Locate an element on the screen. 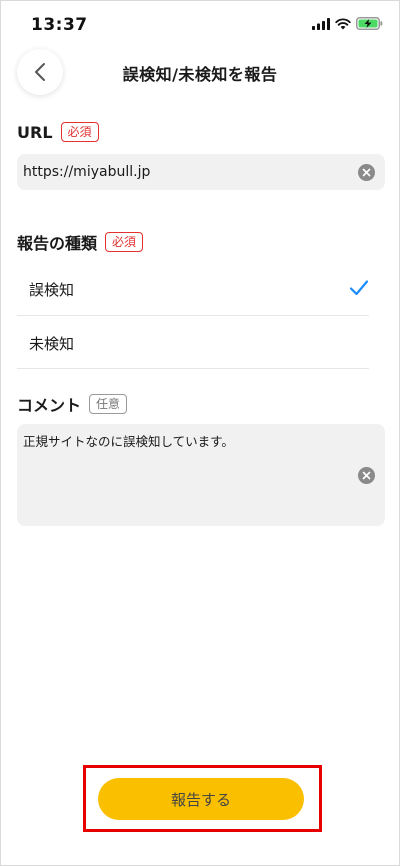  page-title: 誤検知/未検知を報告 is located at coordinates (200, 74).